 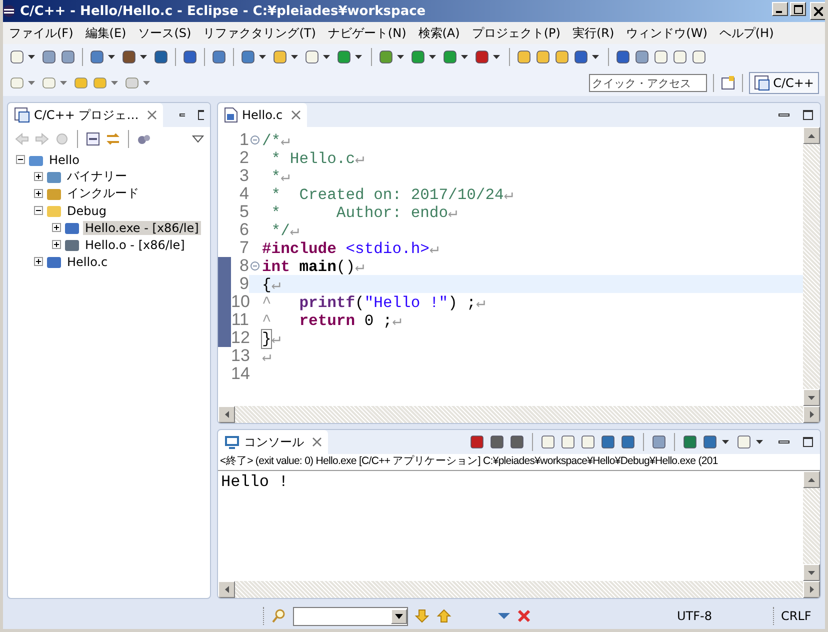 What do you see at coordinates (462, 303) in the screenshot?
I see `code-token: ) ;` at bounding box center [462, 303].